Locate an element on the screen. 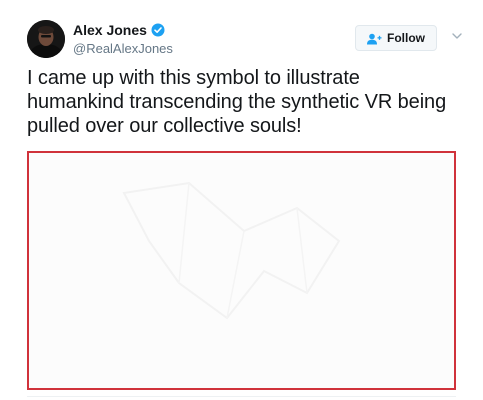 The width and height of the screenshot is (483, 400). follow-button: Follow is located at coordinates (396, 38).